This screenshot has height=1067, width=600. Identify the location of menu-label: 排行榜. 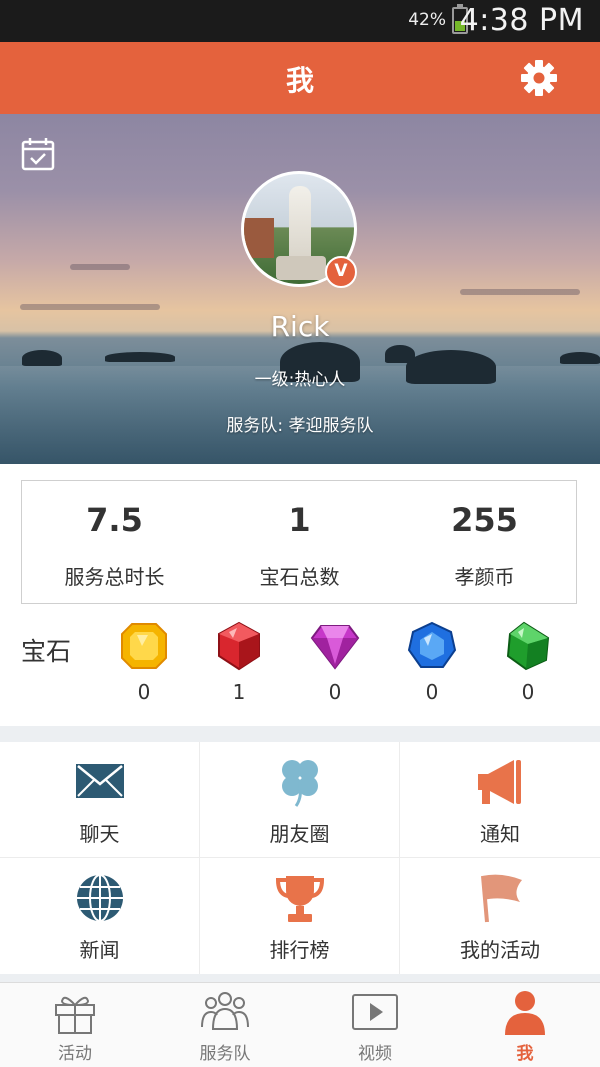
(299, 950).